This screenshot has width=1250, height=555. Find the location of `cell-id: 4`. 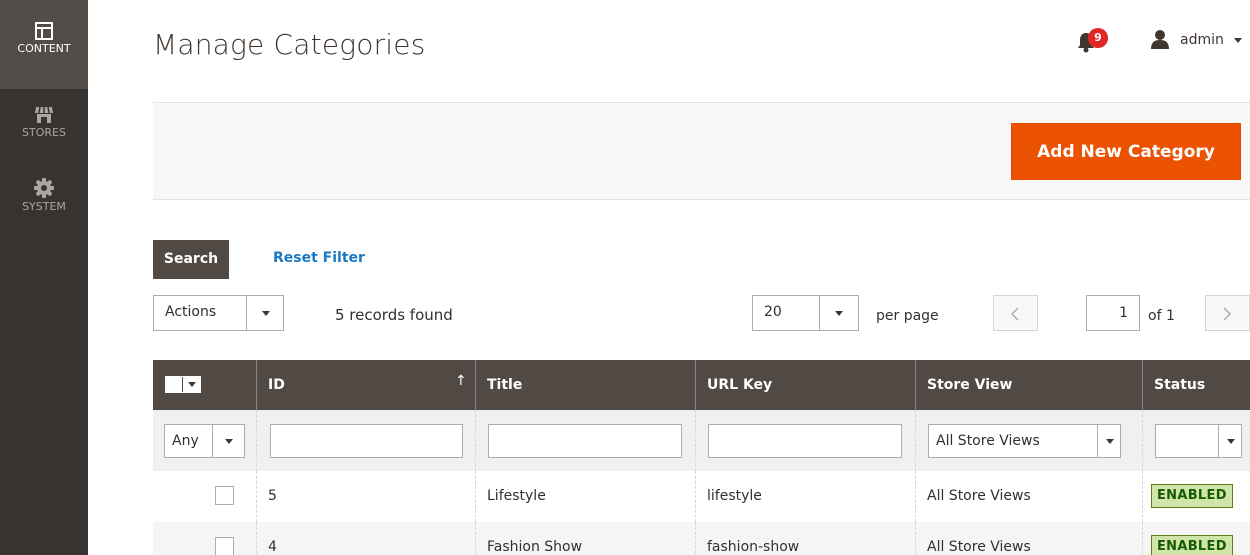

cell-id: 4 is located at coordinates (365, 538).